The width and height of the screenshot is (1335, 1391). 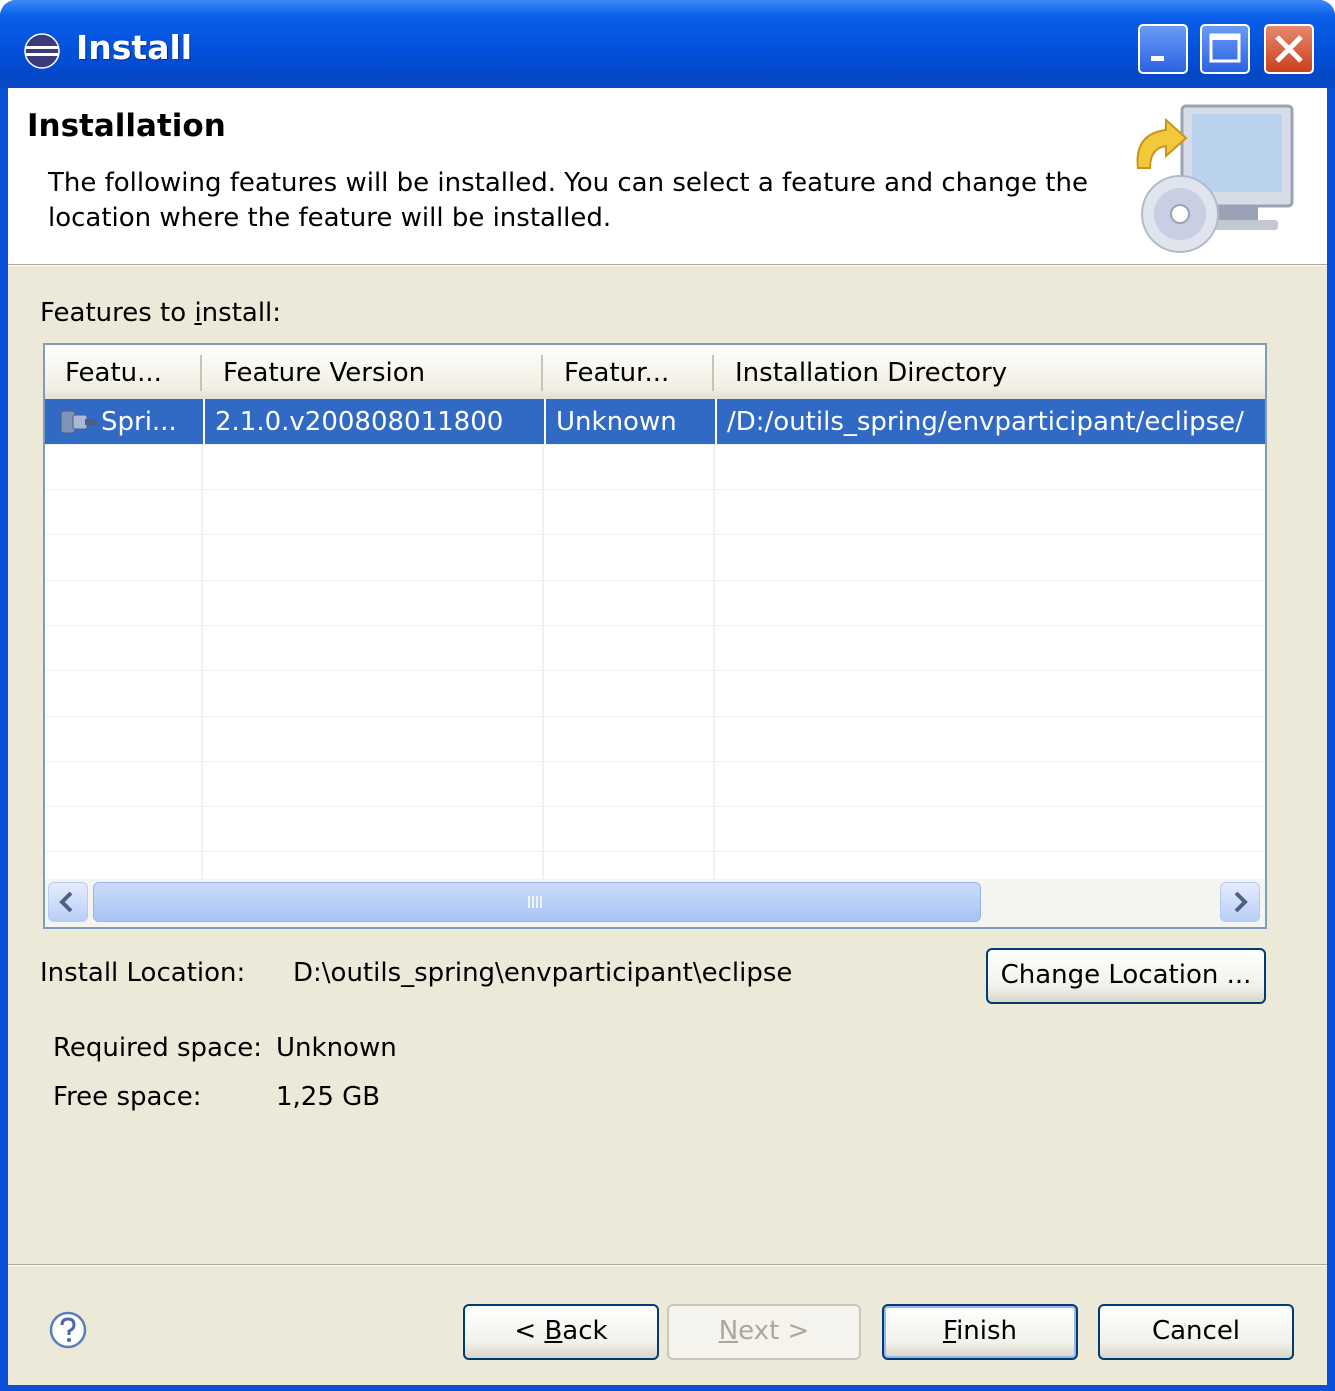 I want to click on required-space-label: Required space:, so click(x=158, y=1048).